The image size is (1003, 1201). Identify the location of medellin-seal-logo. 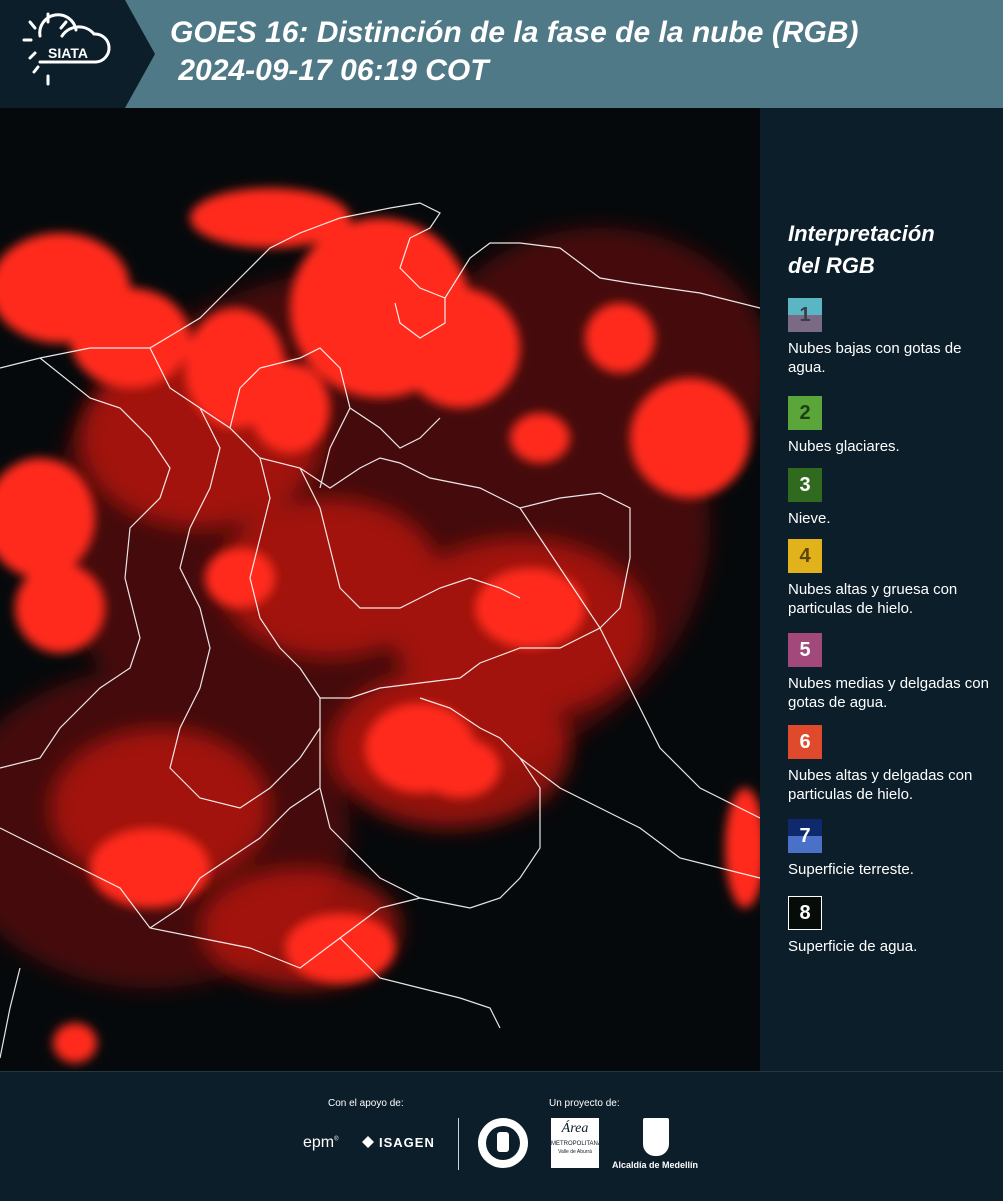
(503, 1143).